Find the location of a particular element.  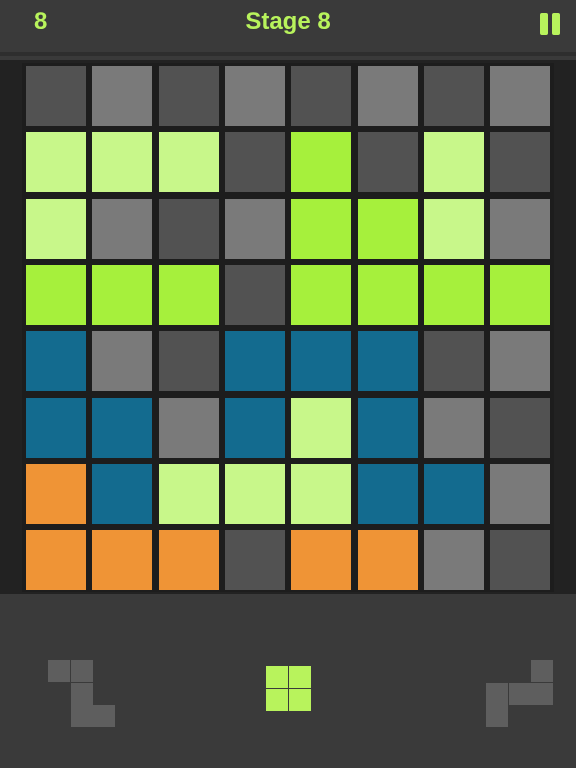

pause-button is located at coordinates (551, 24).